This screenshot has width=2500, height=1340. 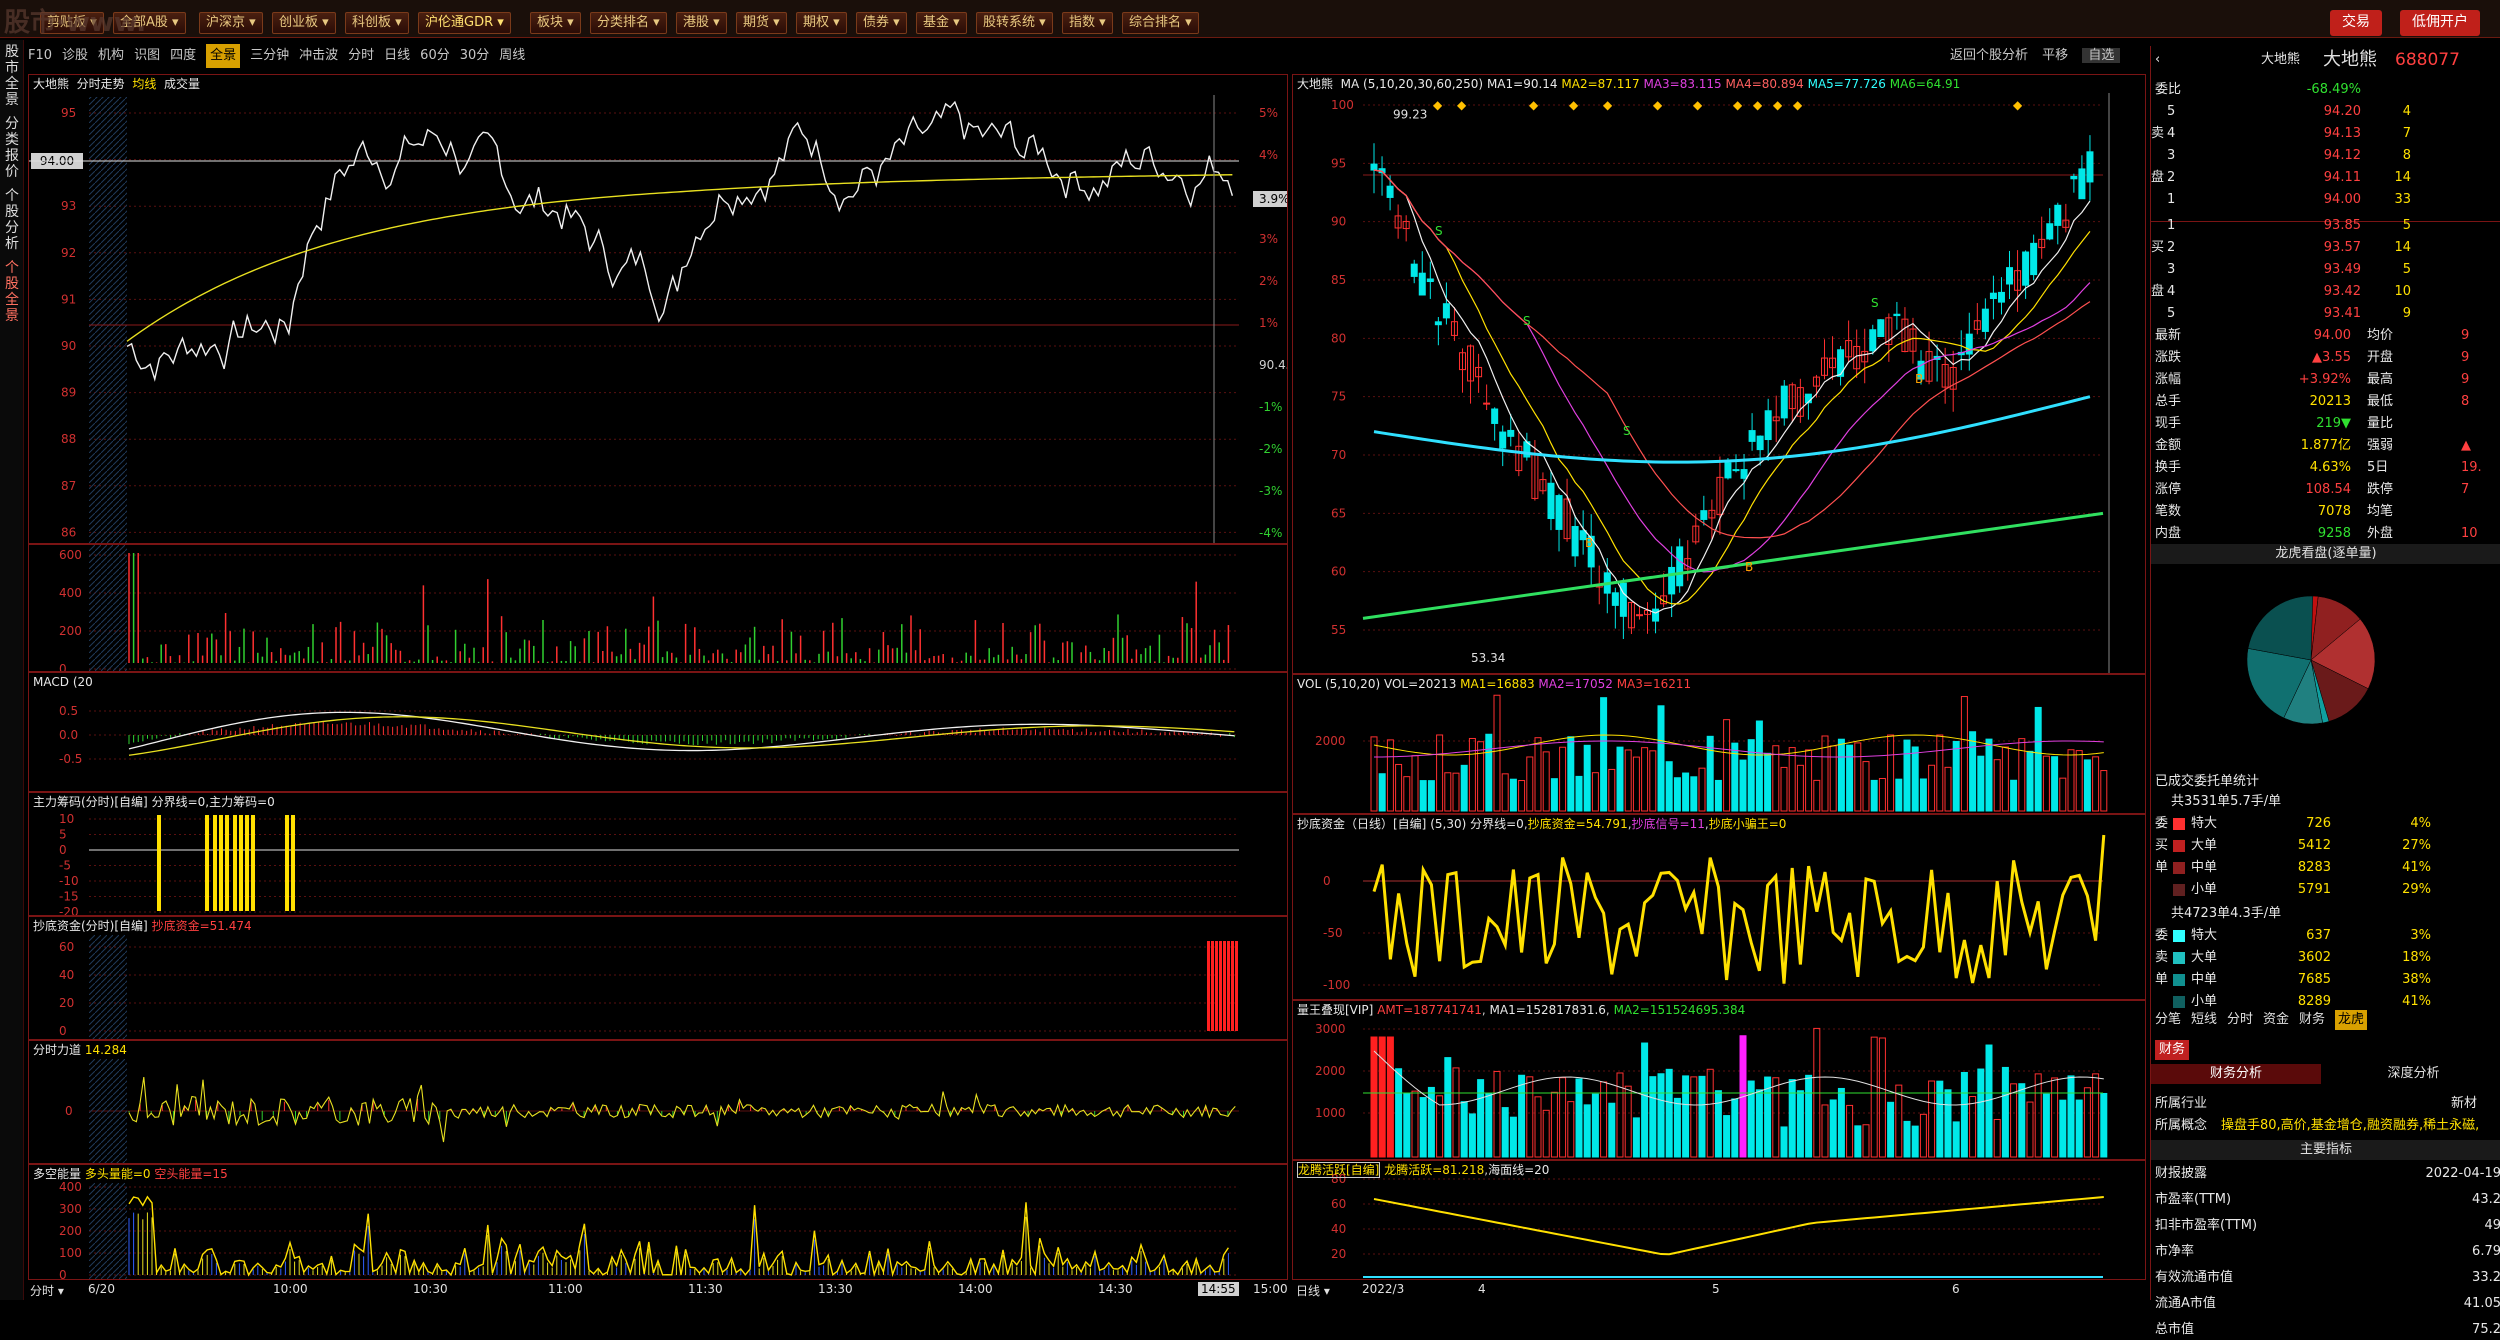 What do you see at coordinates (1989, 55) in the screenshot?
I see `back-to-analysis-link: 返回个股分析` at bounding box center [1989, 55].